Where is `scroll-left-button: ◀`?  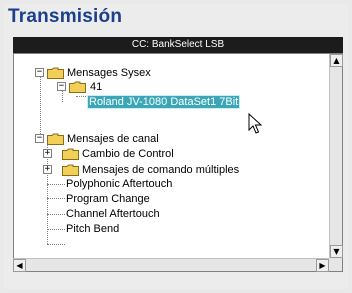 scroll-left-button: ◀ is located at coordinates (19, 265).